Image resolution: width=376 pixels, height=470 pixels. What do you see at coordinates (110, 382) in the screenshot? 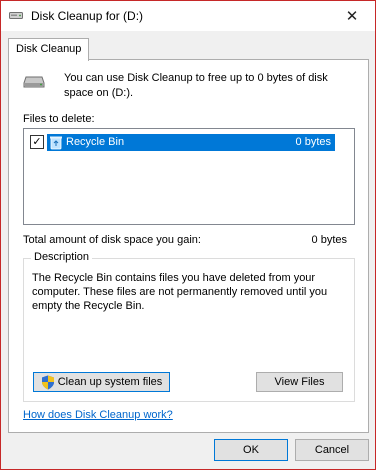
I see `clean-up-system-files-label: Clean up system files` at bounding box center [110, 382].